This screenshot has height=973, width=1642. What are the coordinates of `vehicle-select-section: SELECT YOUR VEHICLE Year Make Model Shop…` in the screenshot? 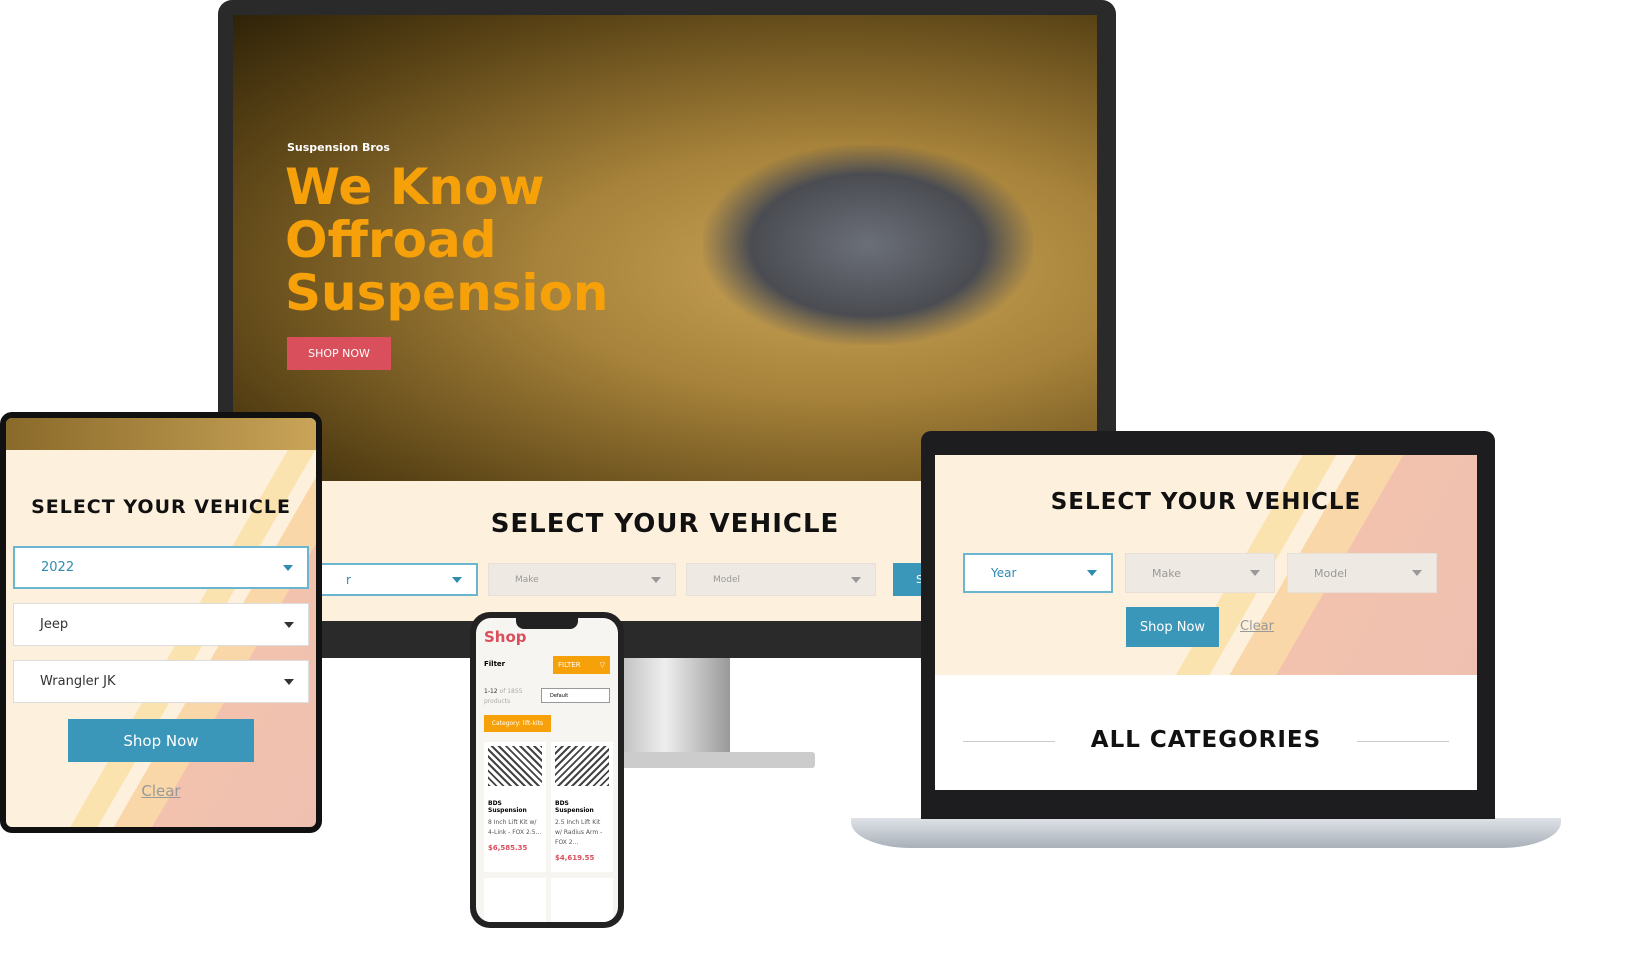 It's located at (1206, 565).